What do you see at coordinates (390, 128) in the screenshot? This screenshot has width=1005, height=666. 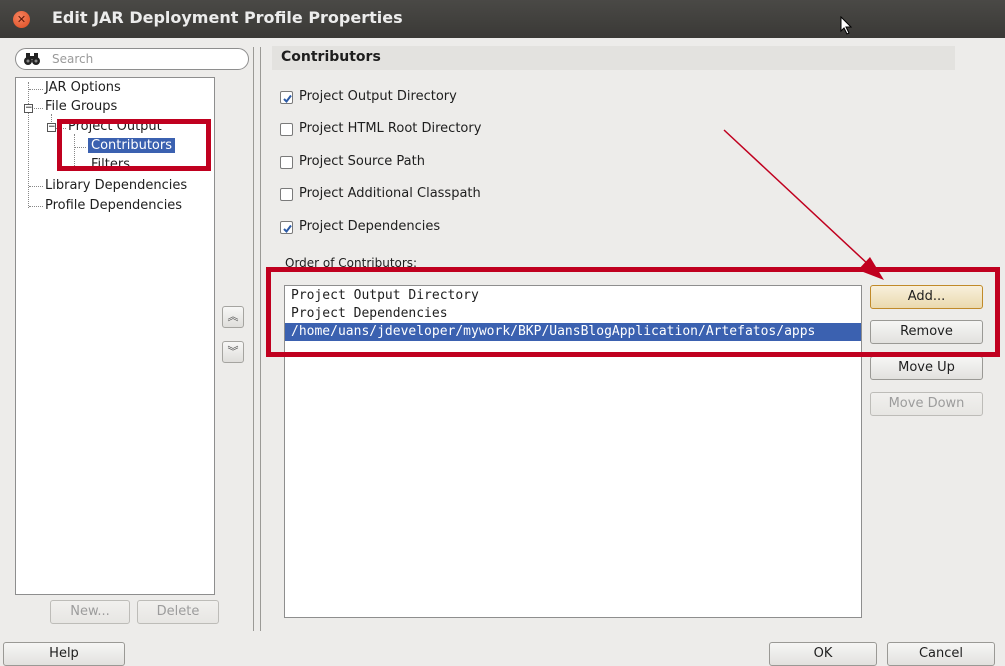 I see `checkbox-label: Project HTML Root Directory` at bounding box center [390, 128].